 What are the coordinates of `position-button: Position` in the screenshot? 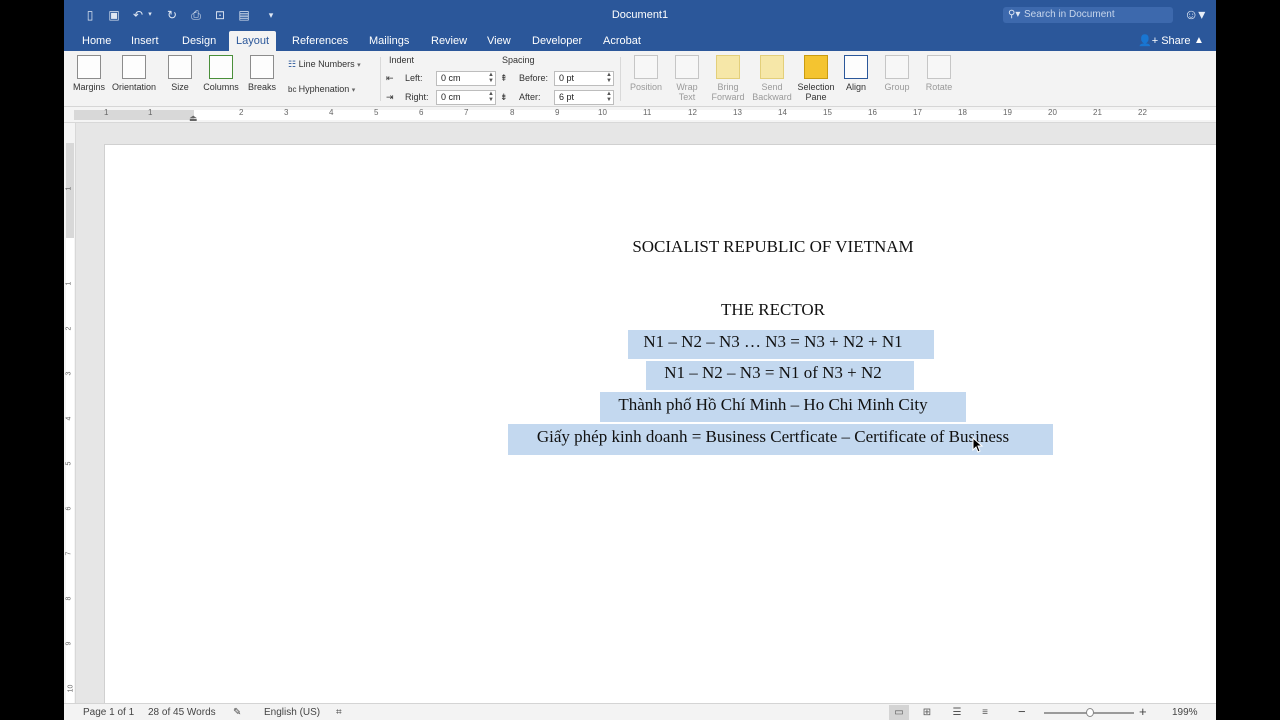 It's located at (646, 73).